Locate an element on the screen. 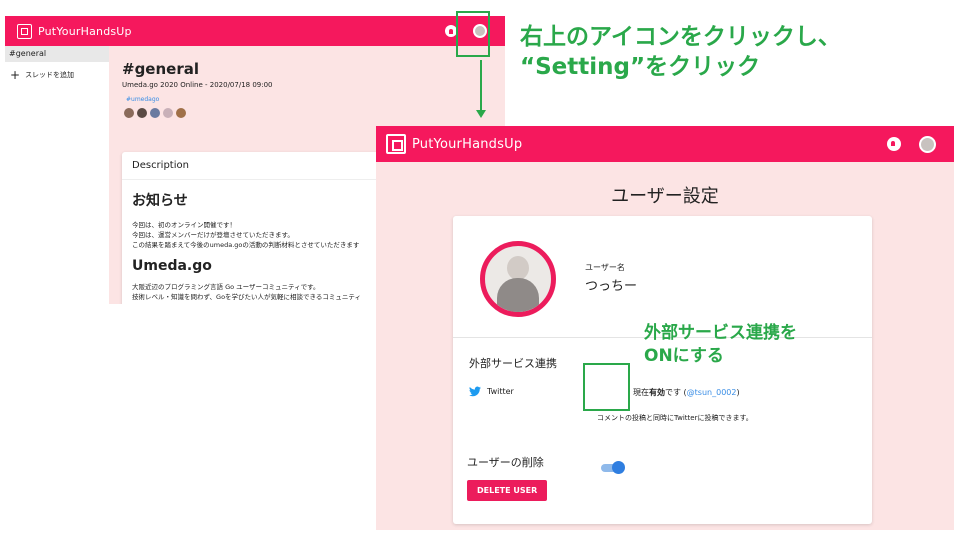 The height and width of the screenshot is (537, 966). add-thread-button: + スレッドを追加 is located at coordinates (57, 75).